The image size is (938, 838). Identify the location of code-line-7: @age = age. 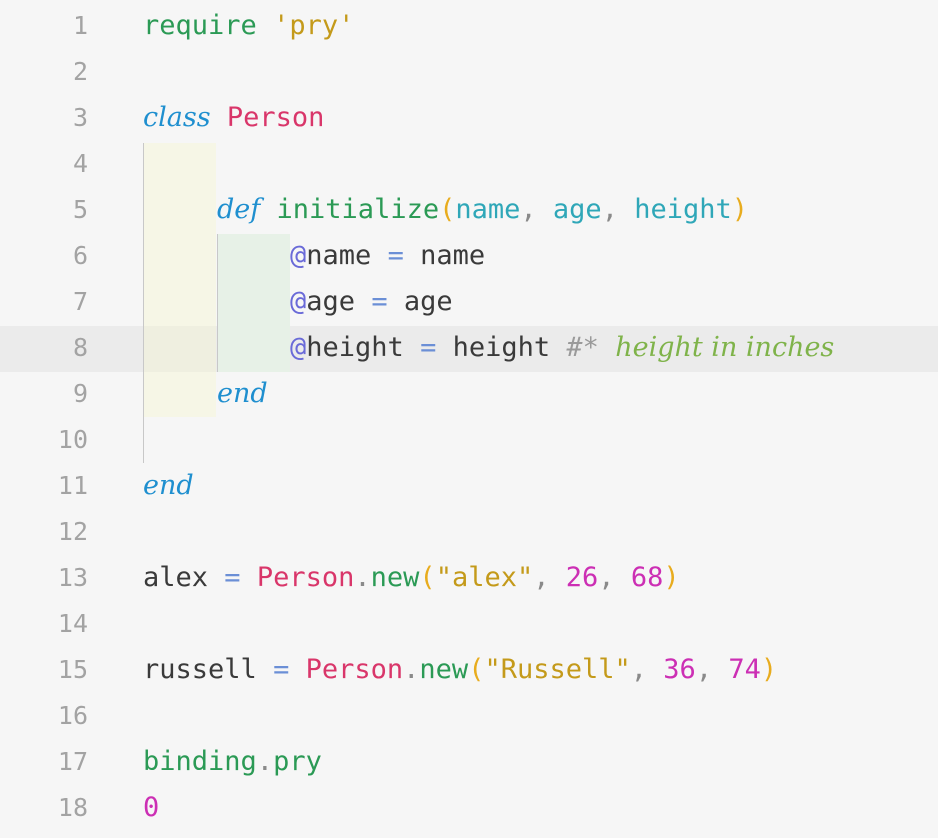
(371, 302).